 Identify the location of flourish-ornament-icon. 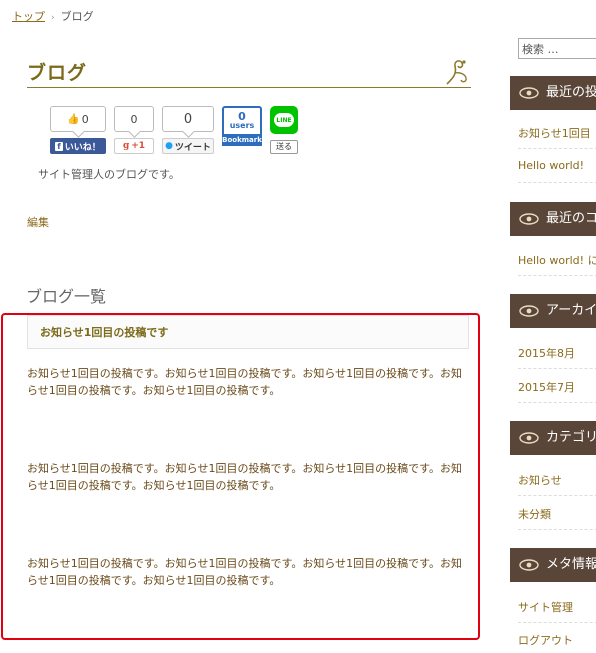
(456, 72).